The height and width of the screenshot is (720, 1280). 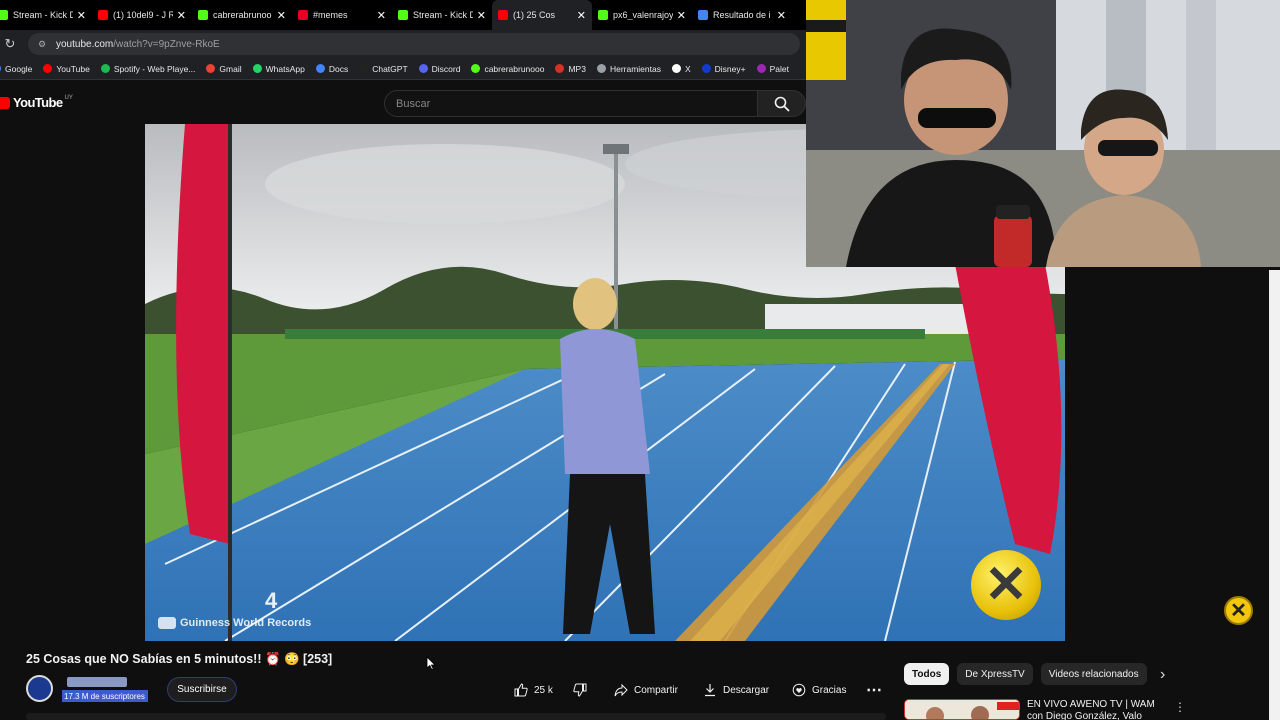 I want to click on share-icon, so click(x=621, y=690).